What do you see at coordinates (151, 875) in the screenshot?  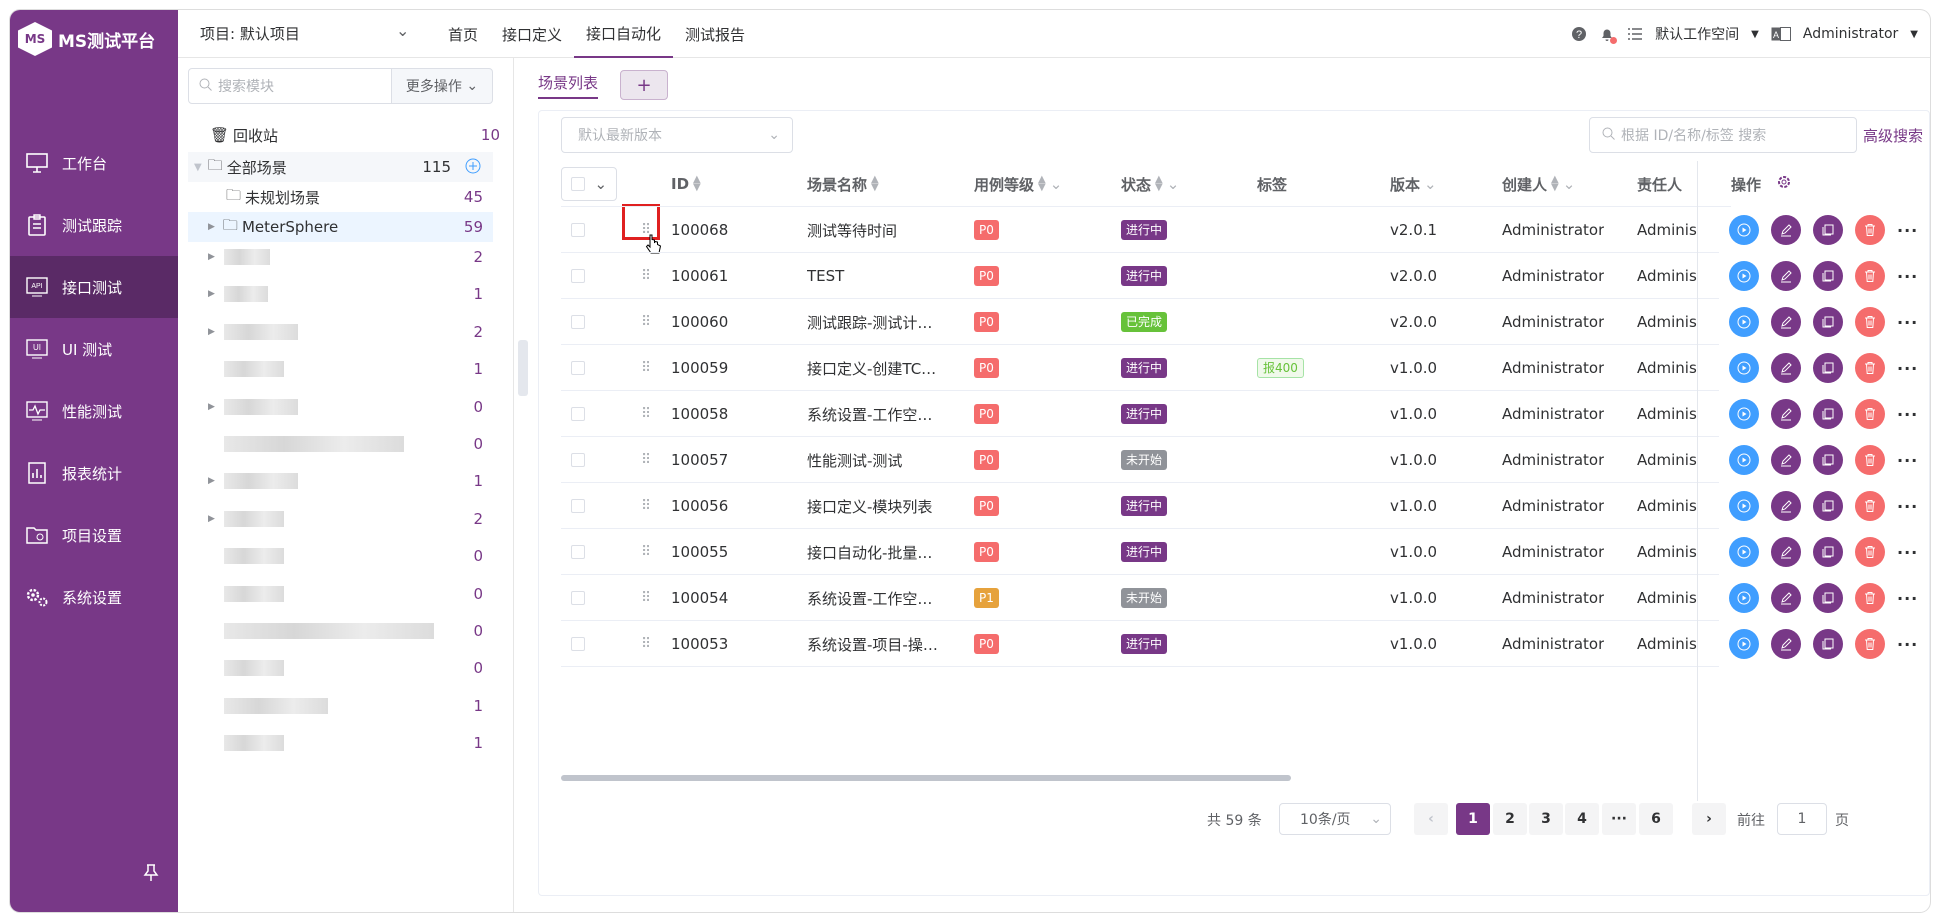 I see `pin-icon` at bounding box center [151, 875].